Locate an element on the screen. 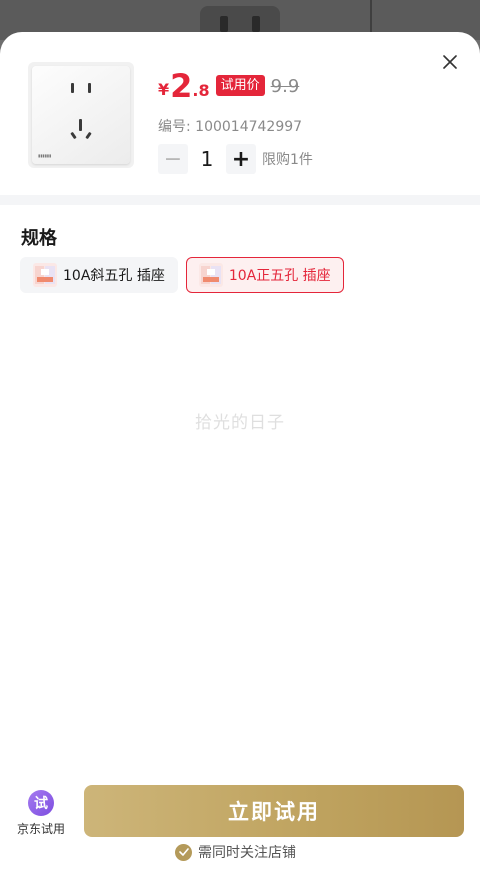 The image size is (480, 886). socket-plate: ▮▮▮▮▮▮ is located at coordinates (81, 115).